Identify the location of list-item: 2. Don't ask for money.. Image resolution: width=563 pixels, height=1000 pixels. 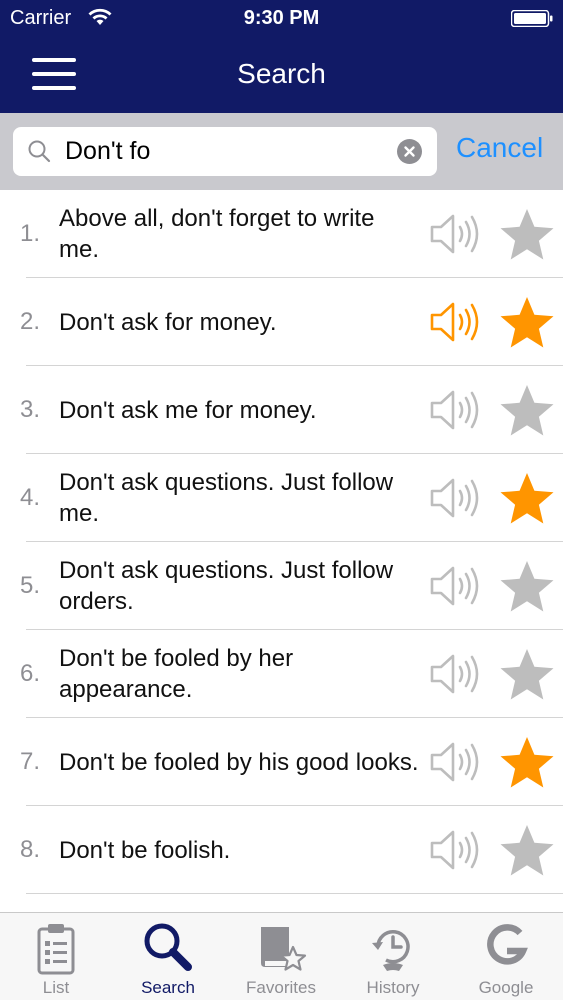
(281, 322).